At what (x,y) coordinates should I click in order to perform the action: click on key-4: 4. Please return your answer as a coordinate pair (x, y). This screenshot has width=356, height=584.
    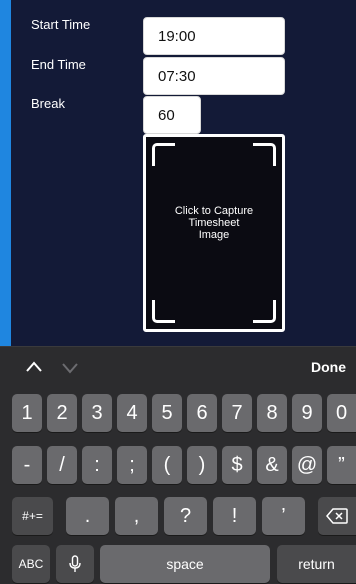
    Looking at the image, I should click on (132, 413).